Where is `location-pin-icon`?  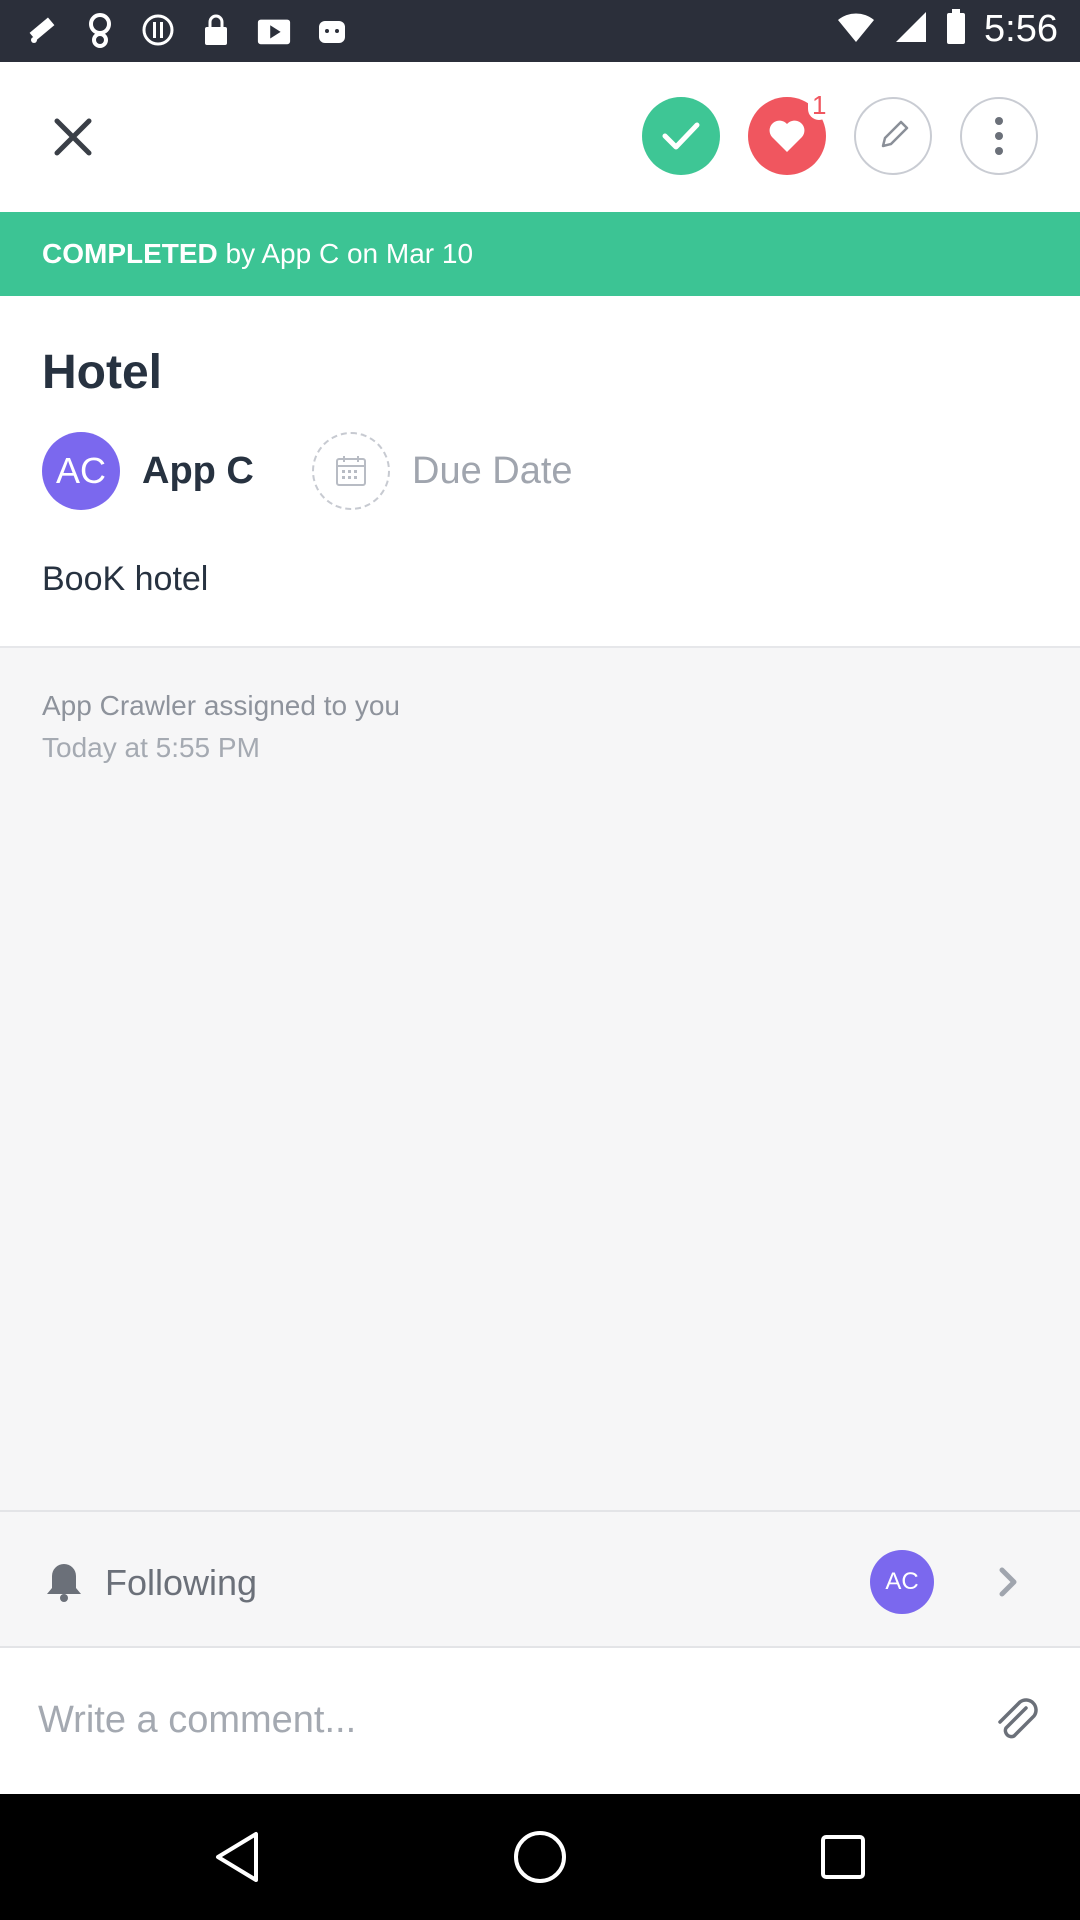
location-pin-icon is located at coordinates (100, 30).